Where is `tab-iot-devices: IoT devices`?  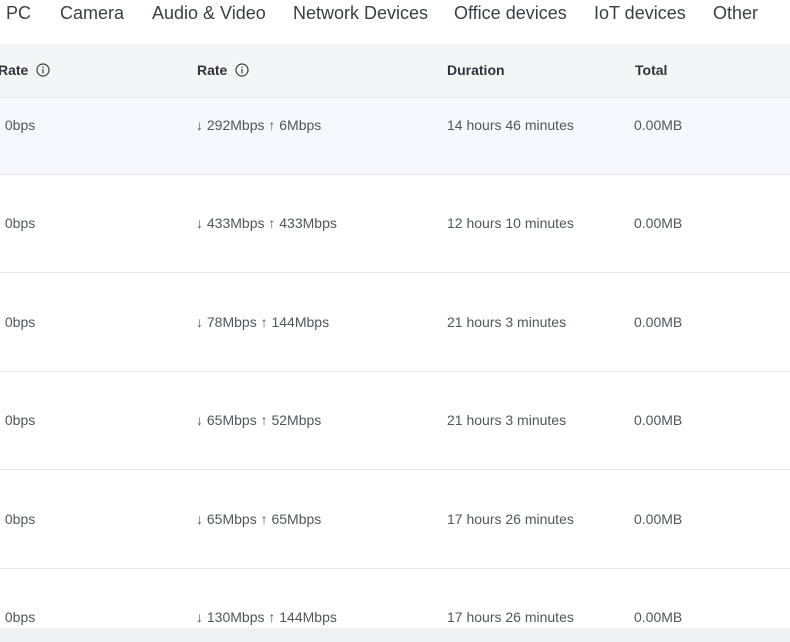 tab-iot-devices: IoT devices is located at coordinates (640, 13).